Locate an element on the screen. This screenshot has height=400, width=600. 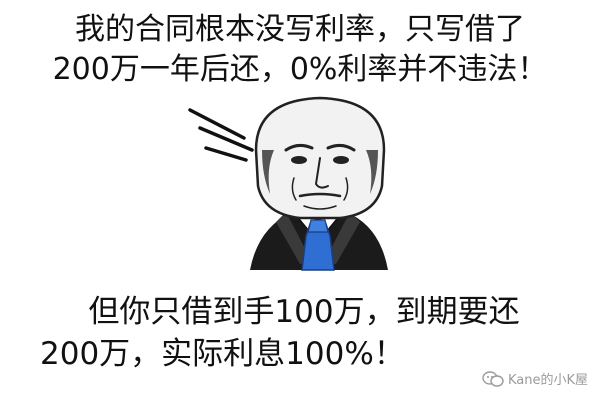
tie-knot is located at coordinates (318, 226).